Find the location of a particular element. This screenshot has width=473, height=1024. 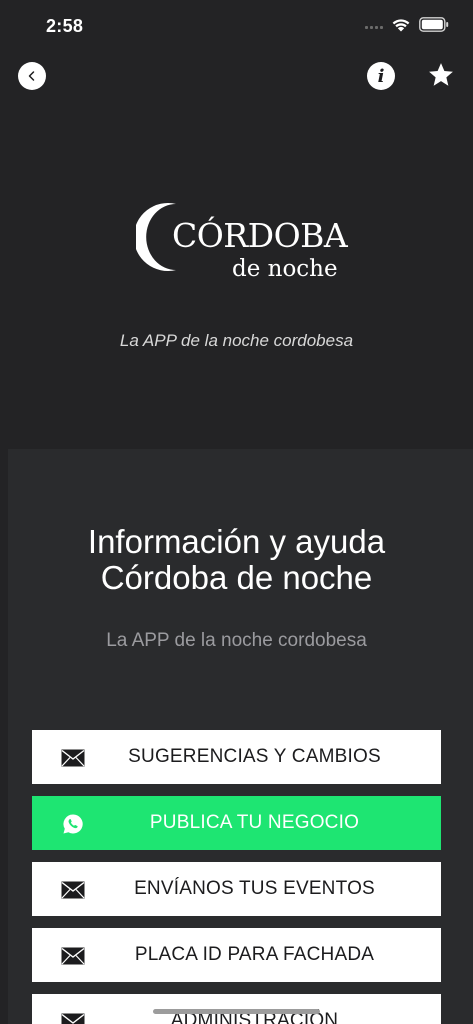

info-button: i is located at coordinates (381, 76).